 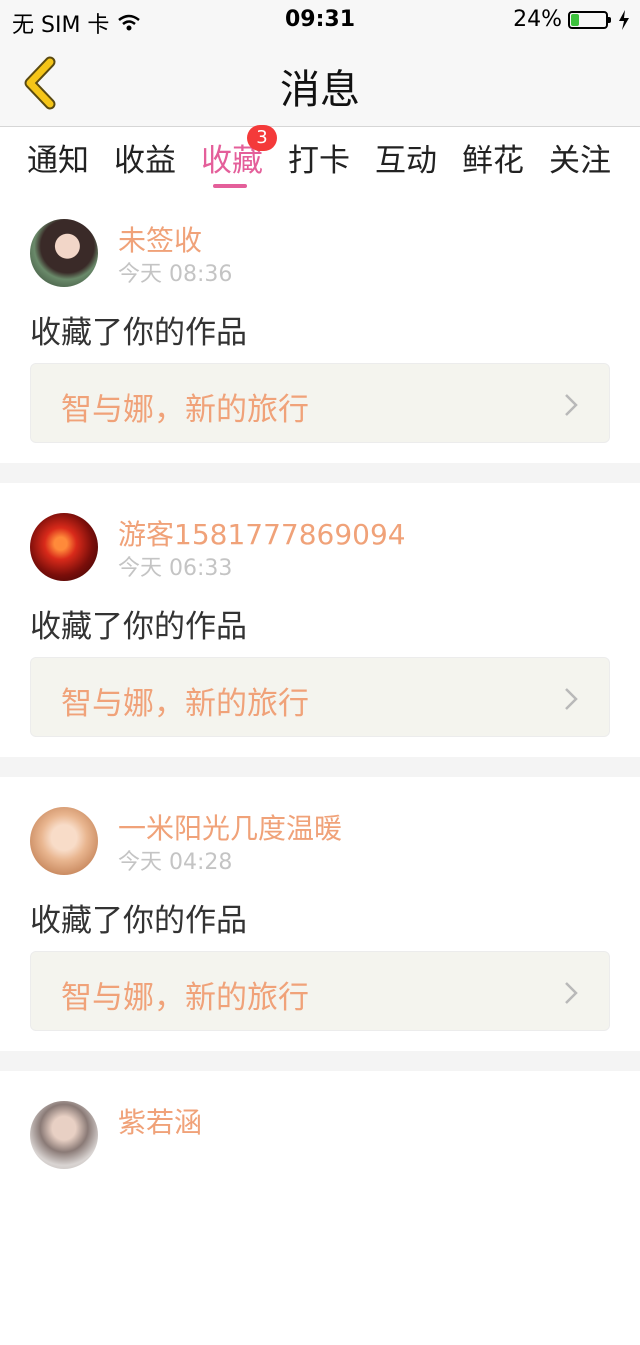 I want to click on message-time: 今天 04:28, so click(x=175, y=862).